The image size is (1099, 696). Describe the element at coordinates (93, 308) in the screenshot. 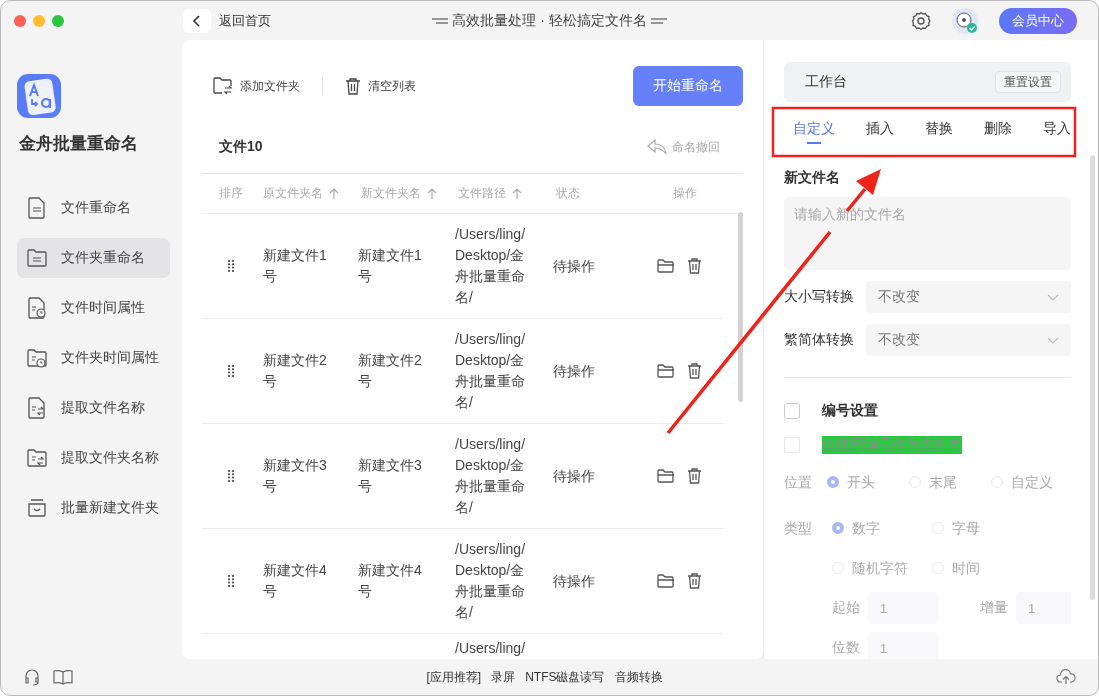

I see `sidebar-item: 文件时间属性` at that location.